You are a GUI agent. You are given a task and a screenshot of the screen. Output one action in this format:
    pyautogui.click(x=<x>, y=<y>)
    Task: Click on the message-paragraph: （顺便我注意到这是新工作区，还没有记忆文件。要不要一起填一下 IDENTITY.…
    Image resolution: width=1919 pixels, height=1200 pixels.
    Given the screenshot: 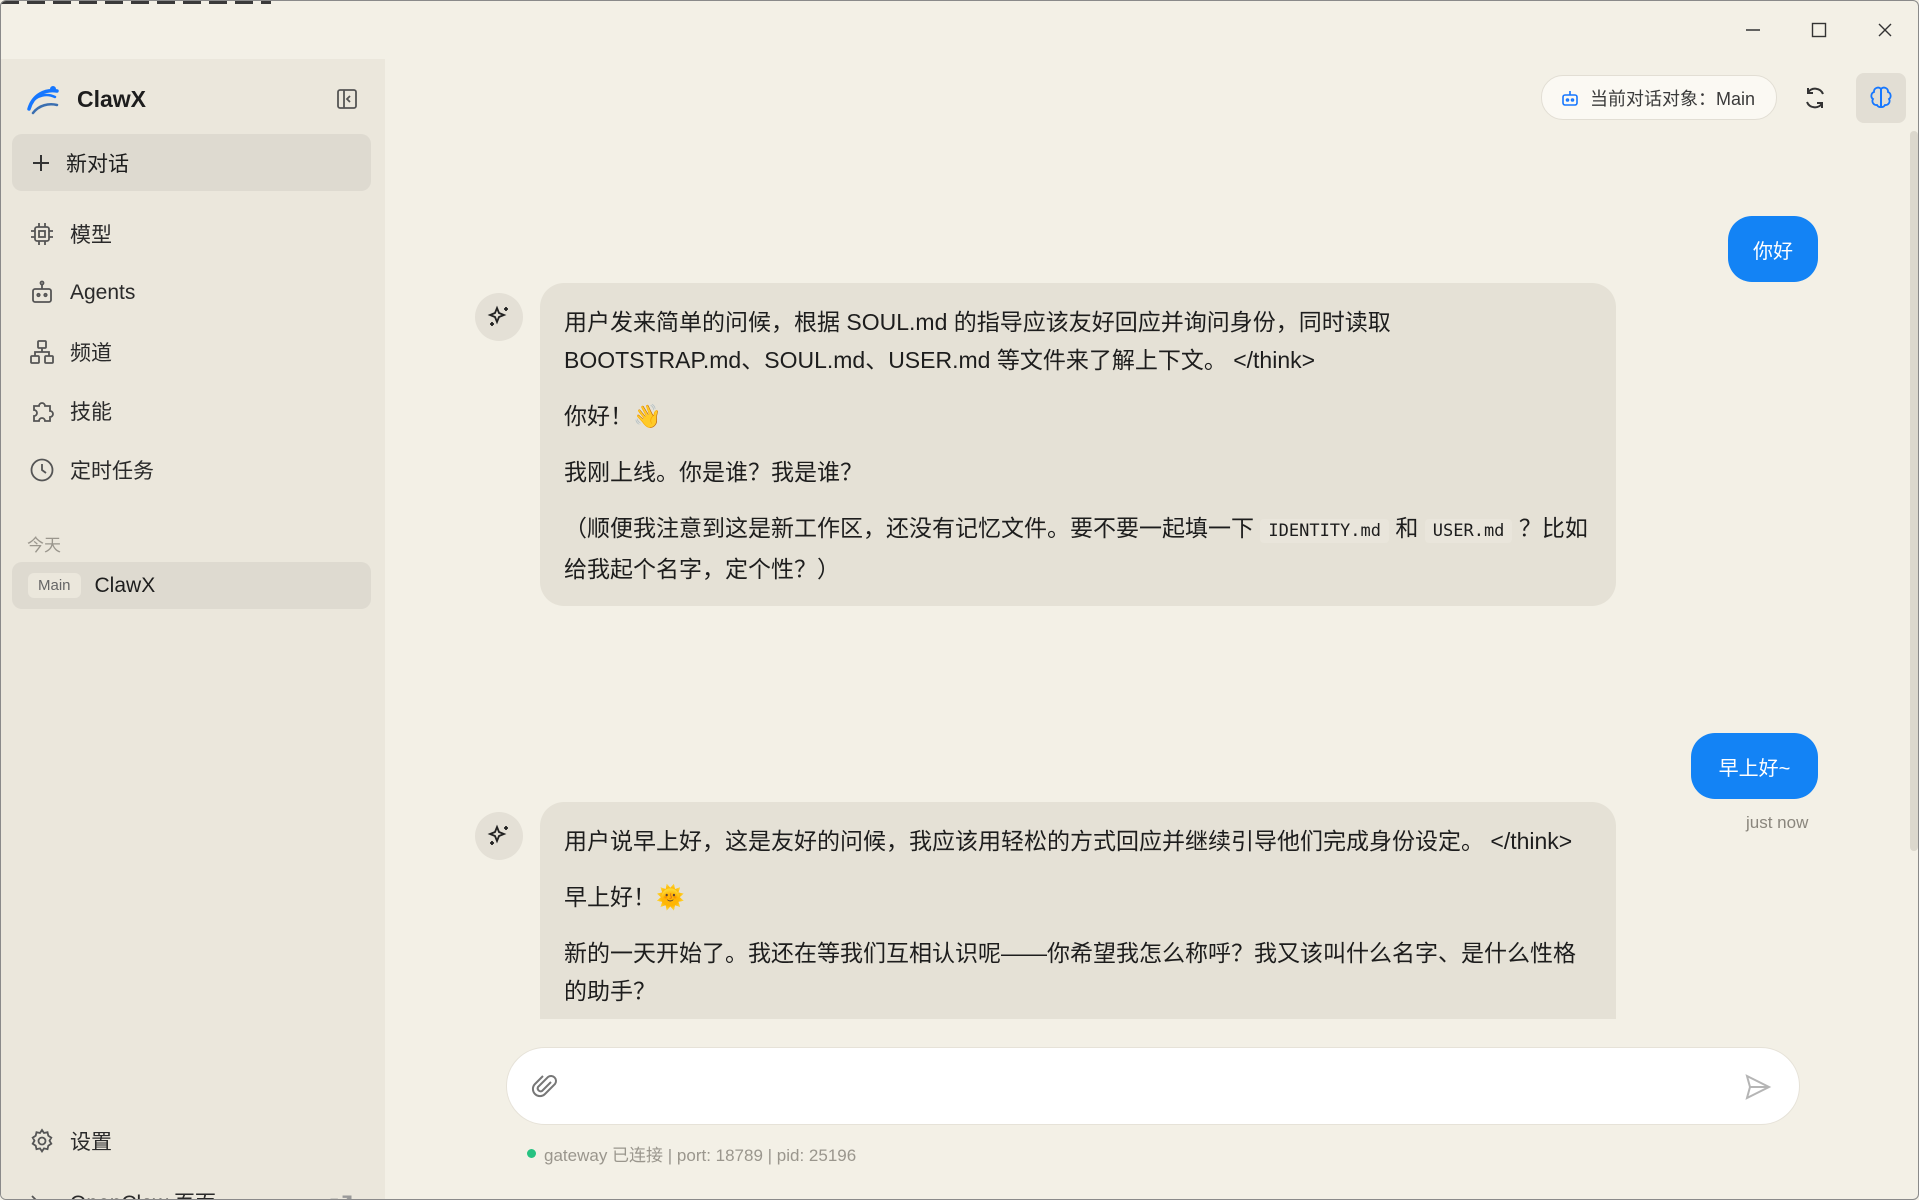 What is the action you would take?
    pyautogui.click(x=1079, y=548)
    